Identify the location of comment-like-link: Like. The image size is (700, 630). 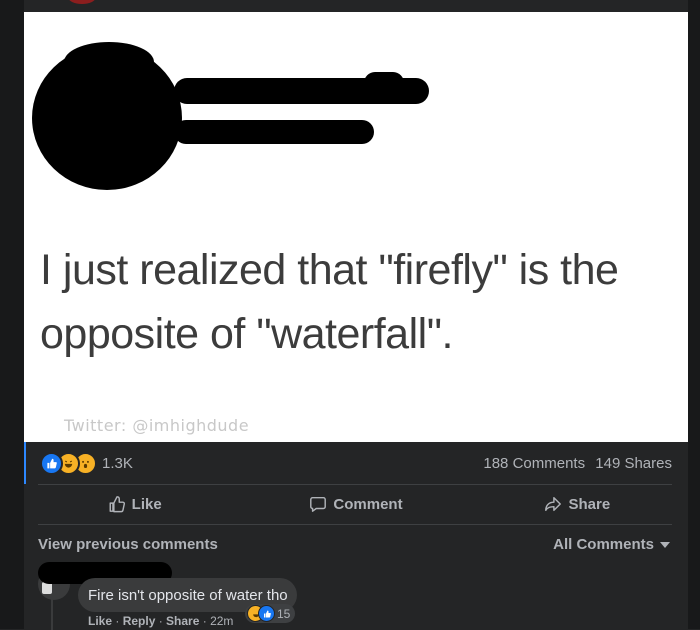
(100, 621).